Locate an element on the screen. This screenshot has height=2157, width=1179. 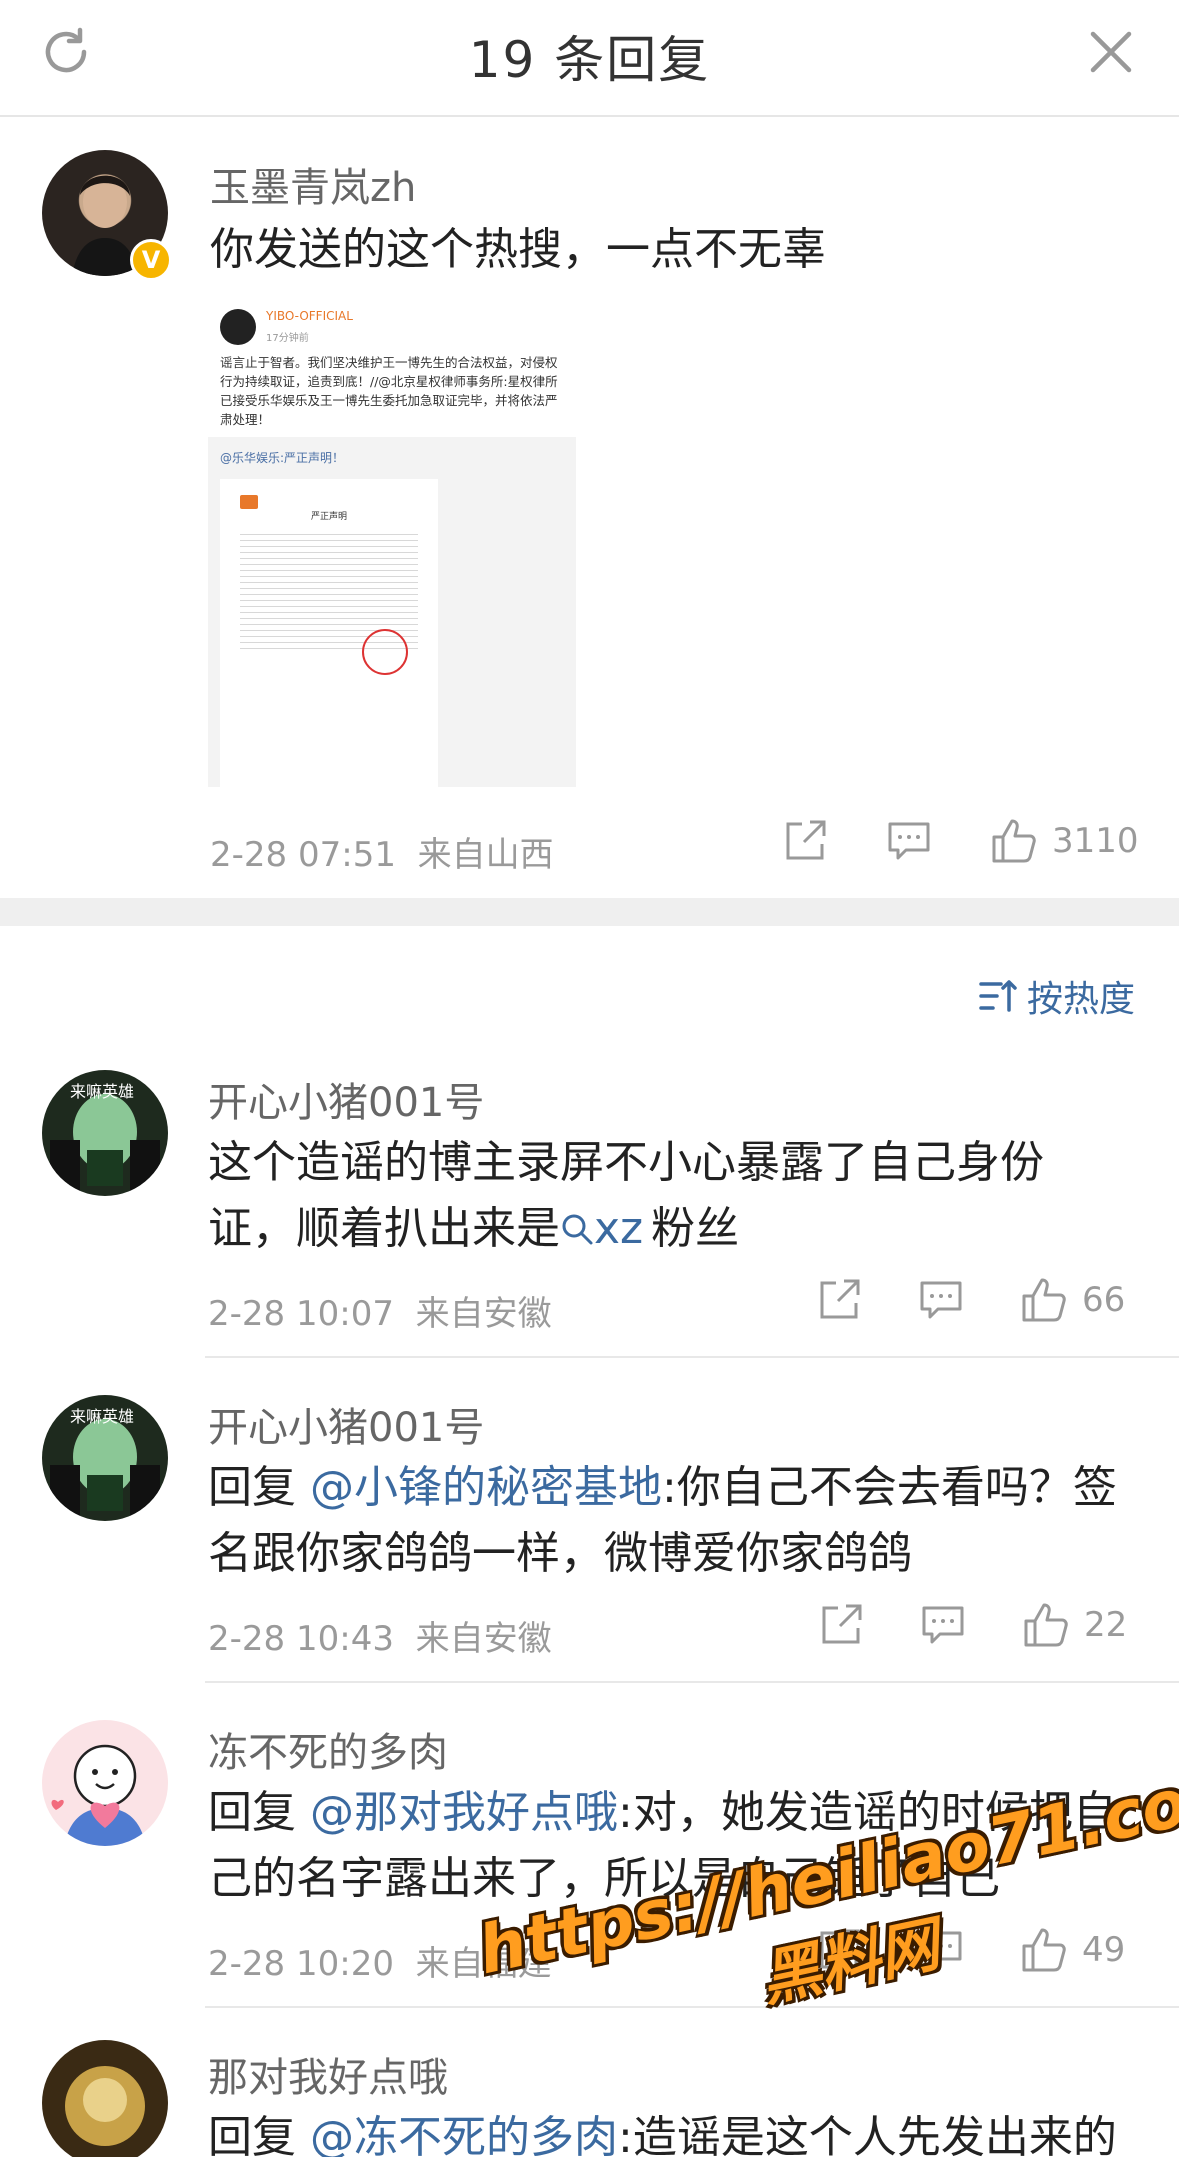
reply-text-line: 证，顺着扒出来是 is located at coordinates (384, 1228).